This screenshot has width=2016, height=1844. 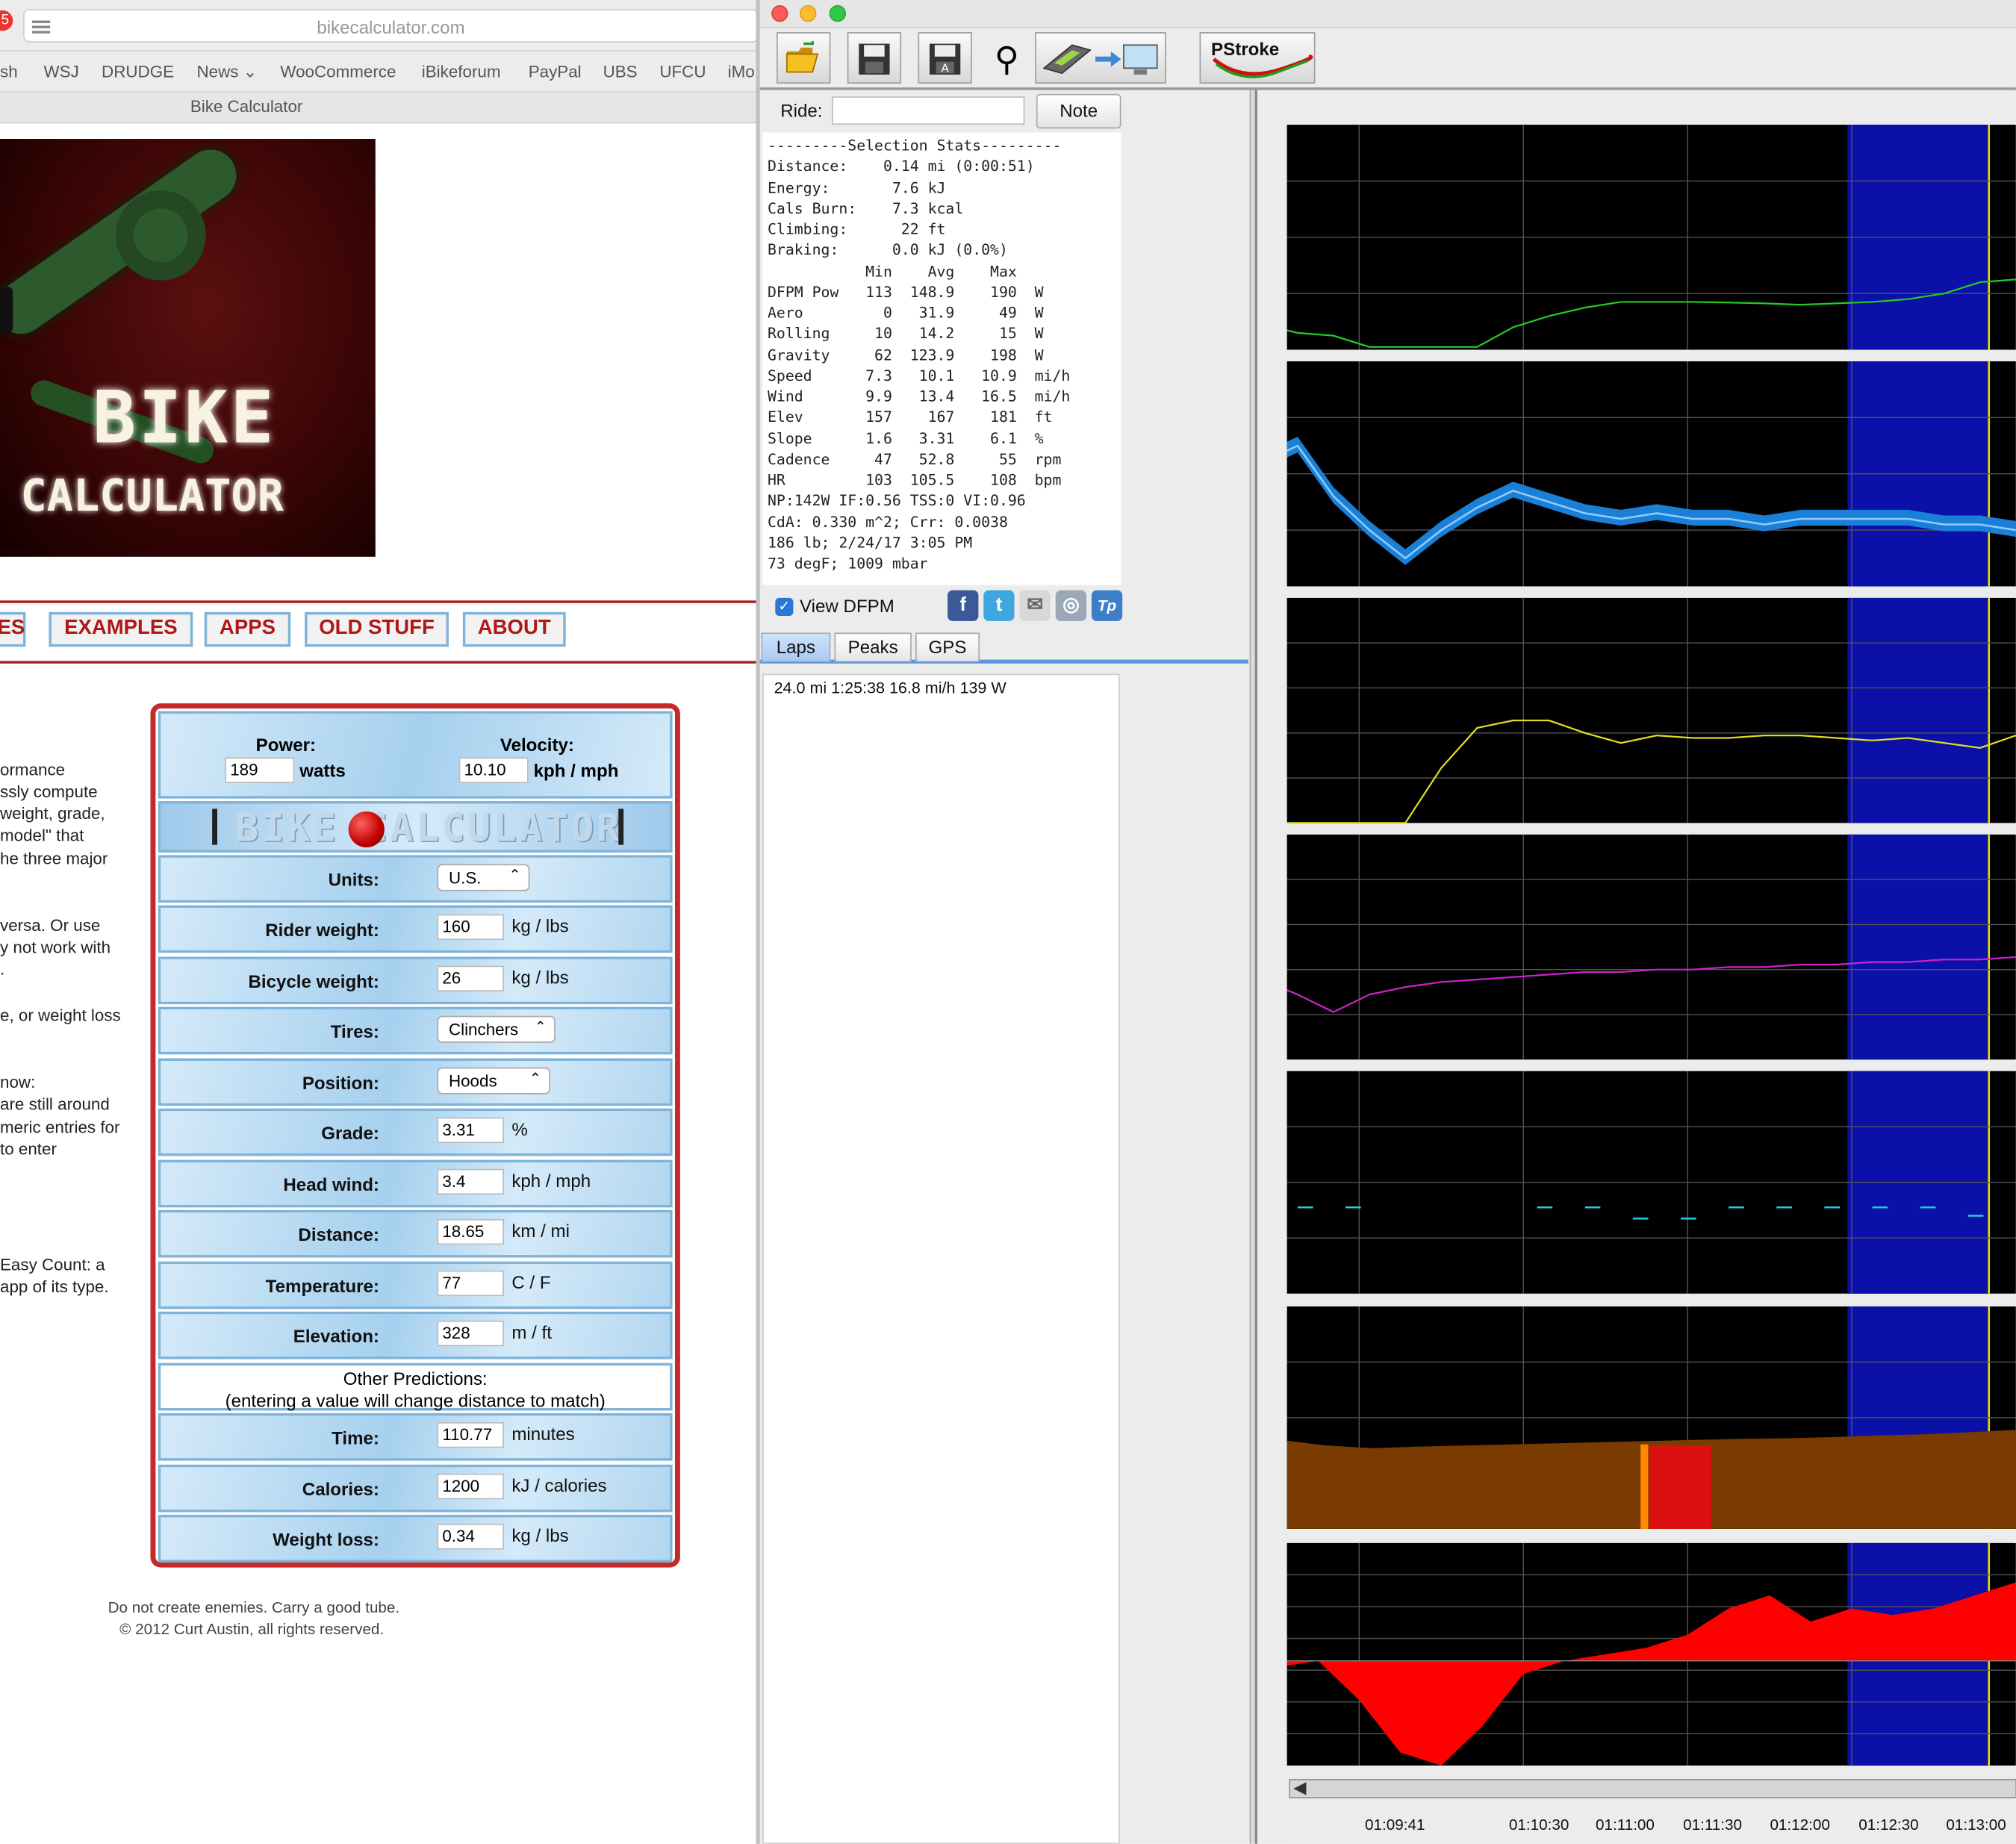 What do you see at coordinates (353, 879) in the screenshot?
I see `units-label: Units:` at bounding box center [353, 879].